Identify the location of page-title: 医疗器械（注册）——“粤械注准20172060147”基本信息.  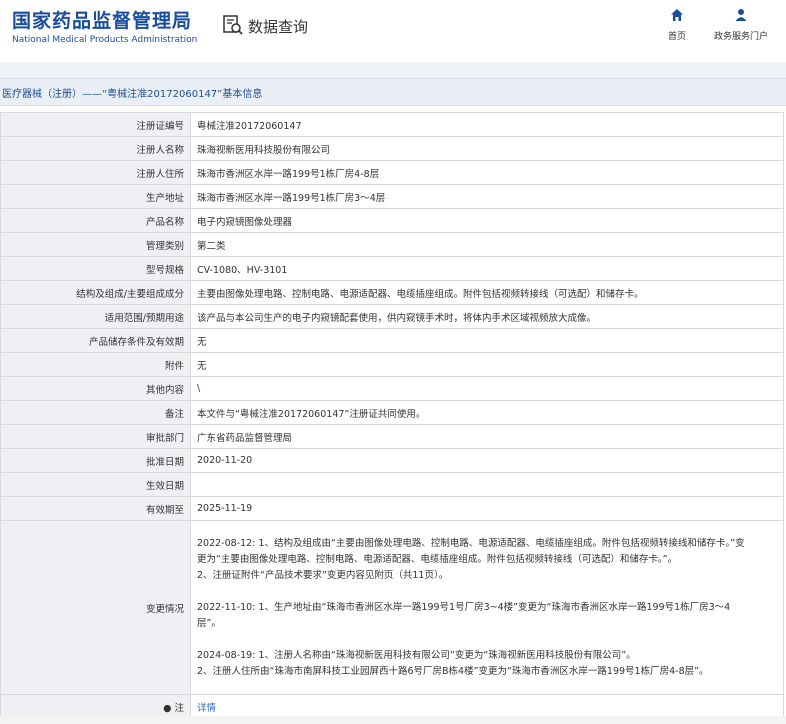
(132, 94).